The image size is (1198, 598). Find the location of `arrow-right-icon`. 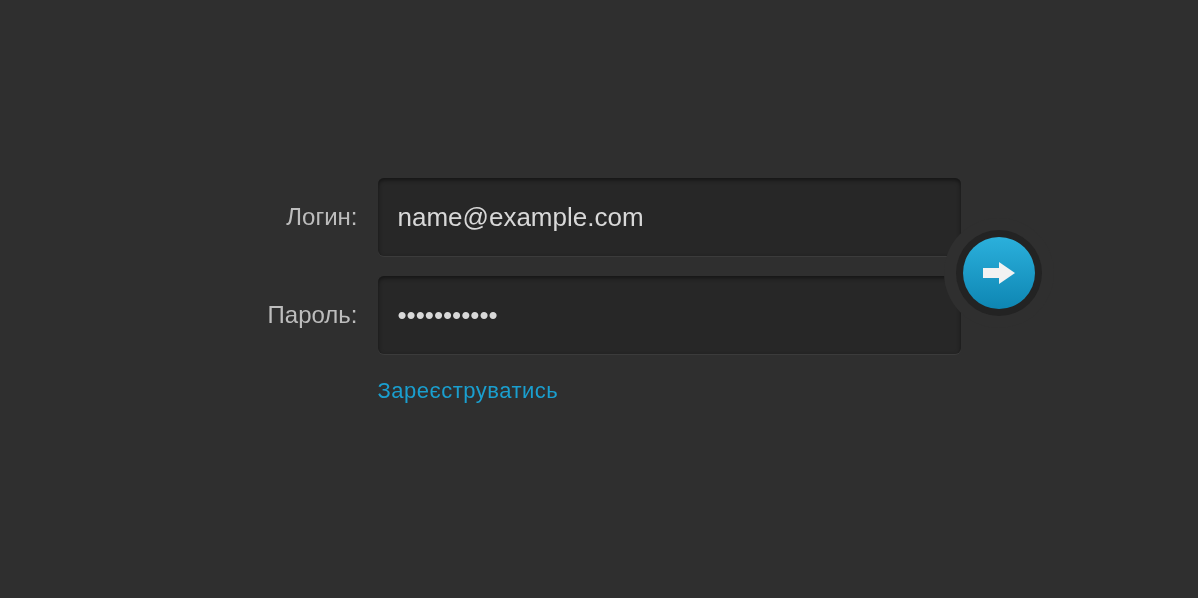

arrow-right-icon is located at coordinates (998, 273).